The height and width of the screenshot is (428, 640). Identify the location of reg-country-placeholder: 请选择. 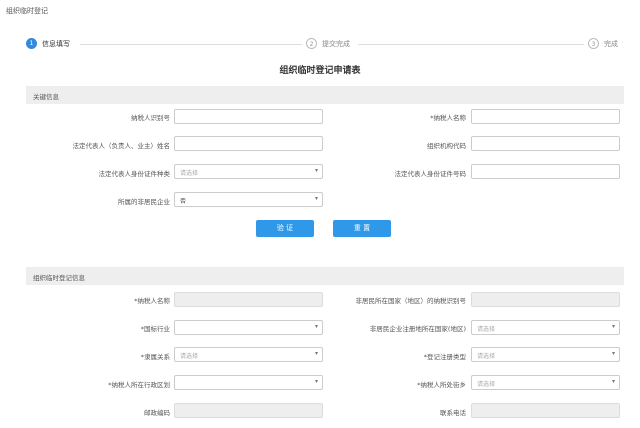
(486, 329).